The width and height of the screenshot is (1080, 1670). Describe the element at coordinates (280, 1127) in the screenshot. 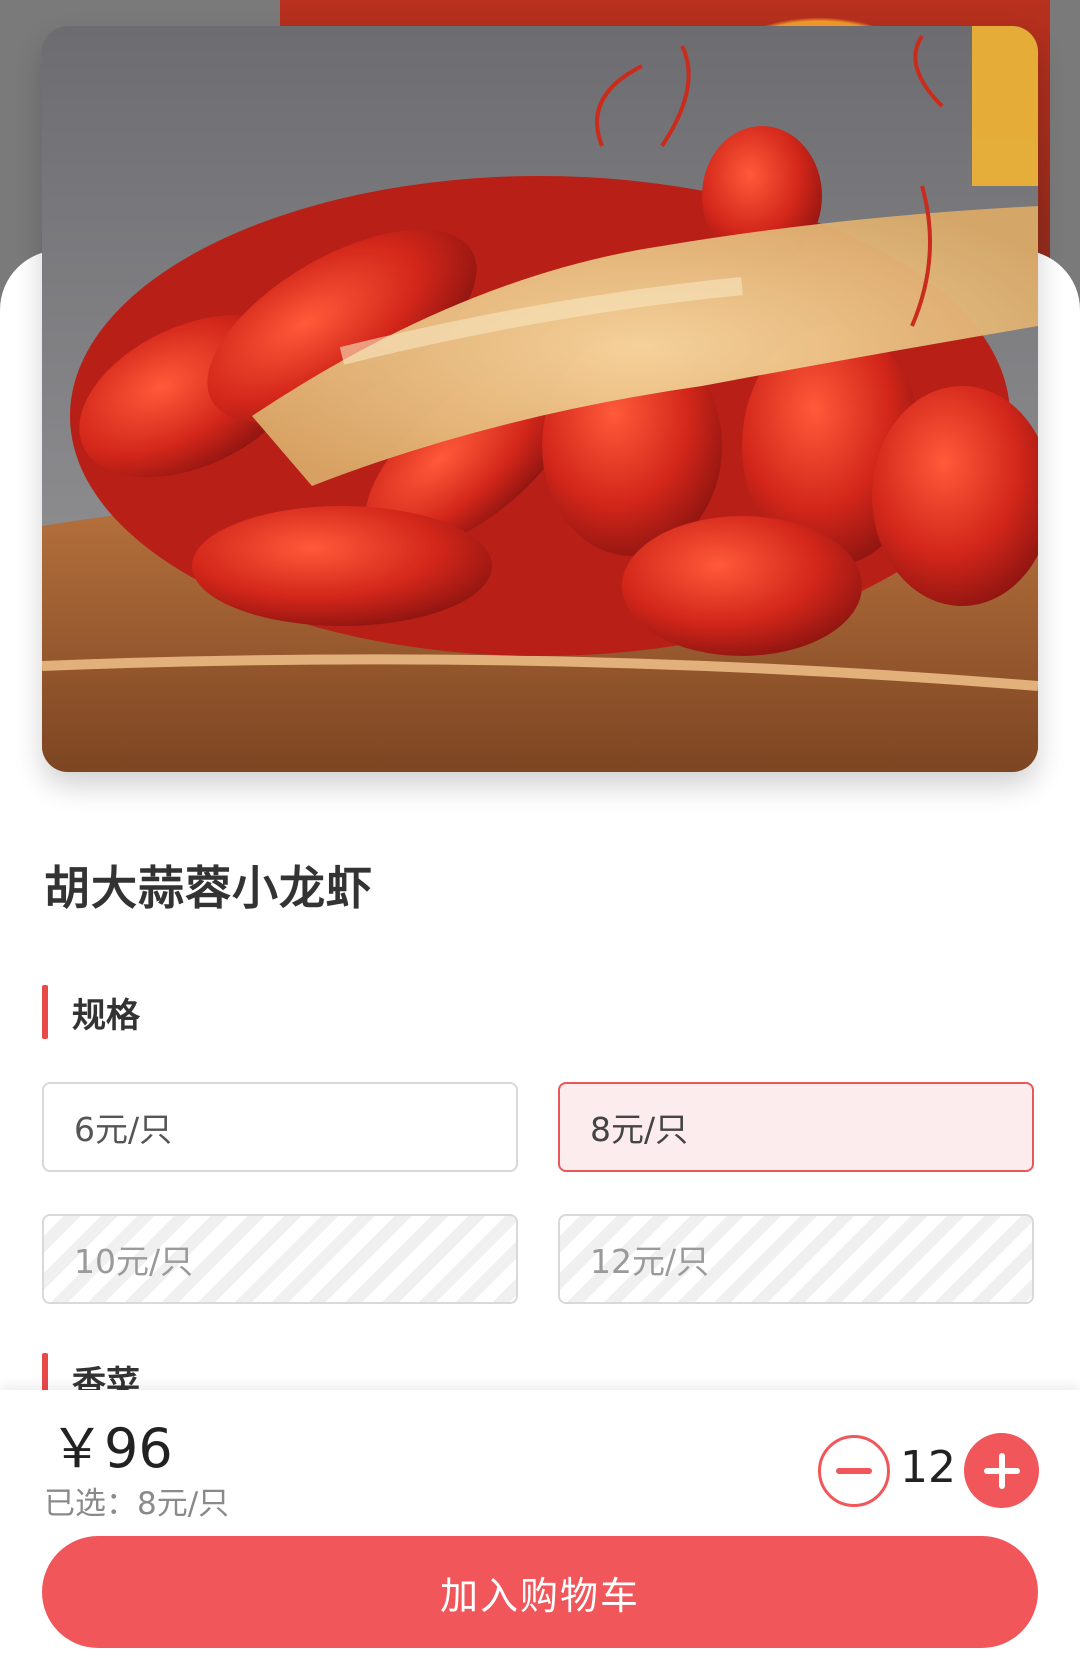

I see `spec-option-6: 6元/只` at that location.